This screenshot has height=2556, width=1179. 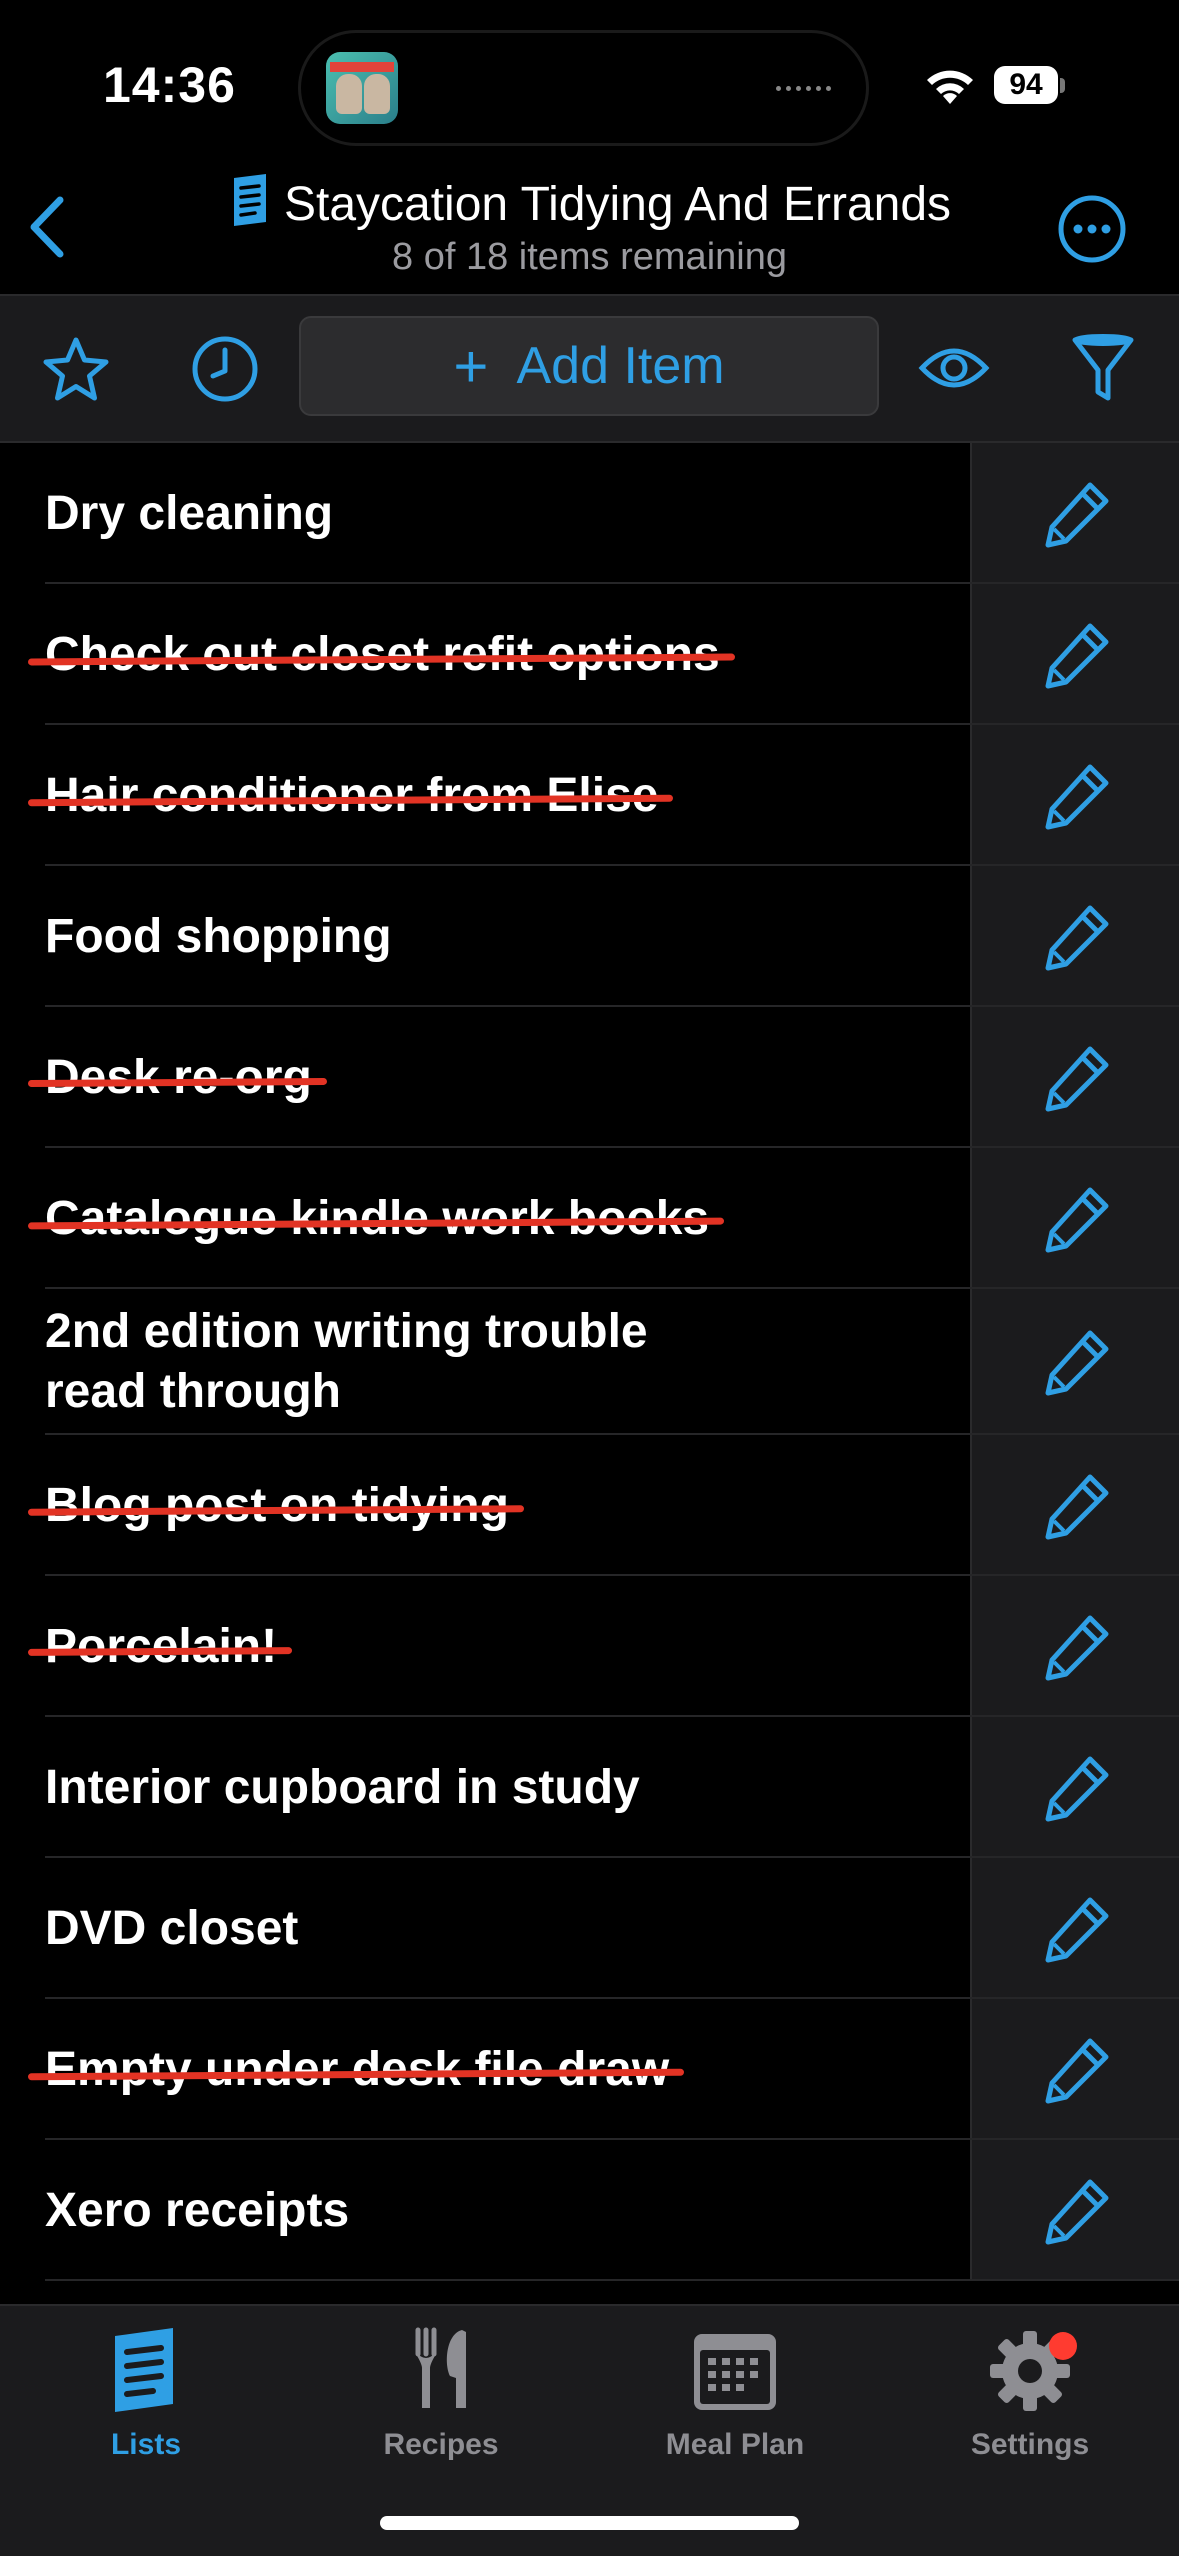 What do you see at coordinates (395, 1362) in the screenshot?
I see `item-text: 2nd edition writing trouble read through` at bounding box center [395, 1362].